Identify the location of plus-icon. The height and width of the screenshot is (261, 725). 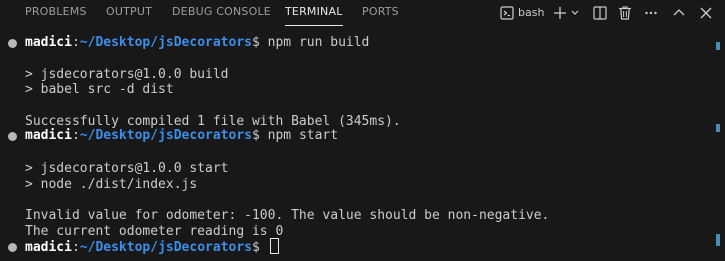
(560, 13).